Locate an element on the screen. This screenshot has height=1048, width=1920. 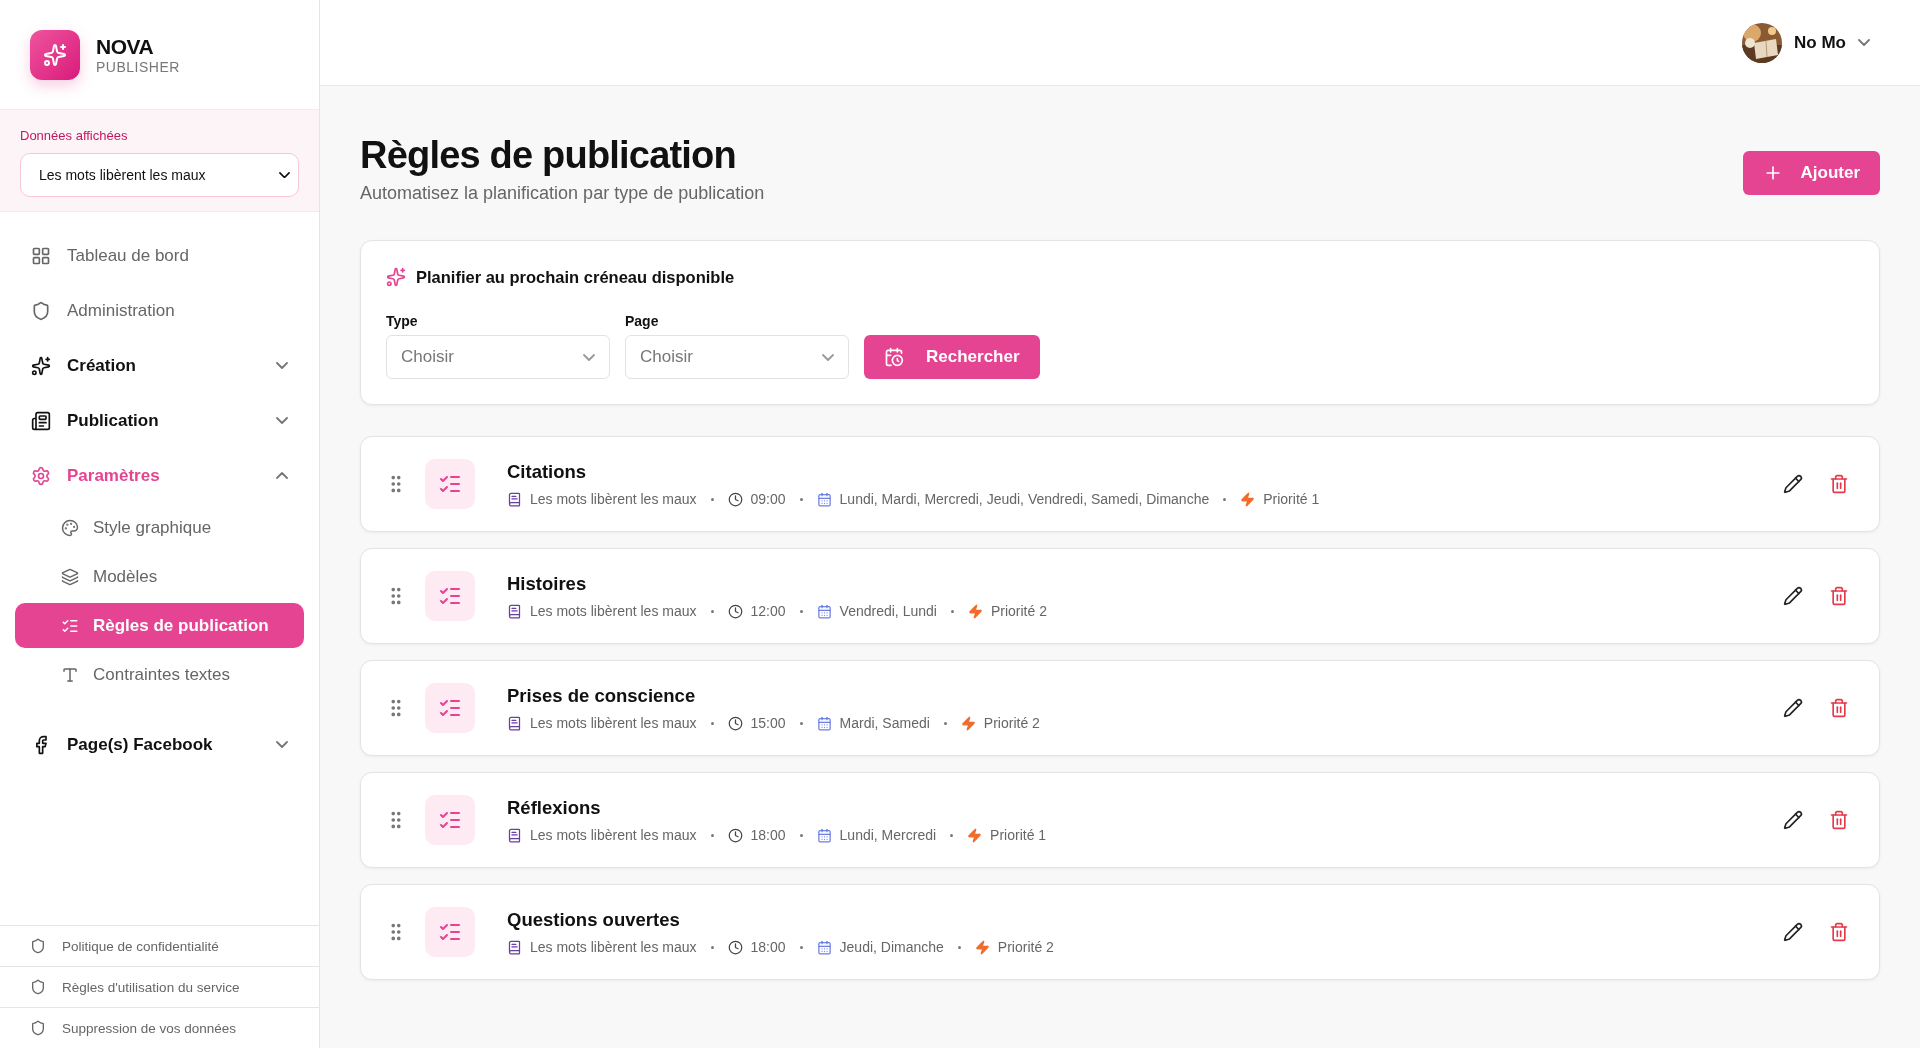
footer-link: Suppression de vos données is located at coordinates (159, 1027).